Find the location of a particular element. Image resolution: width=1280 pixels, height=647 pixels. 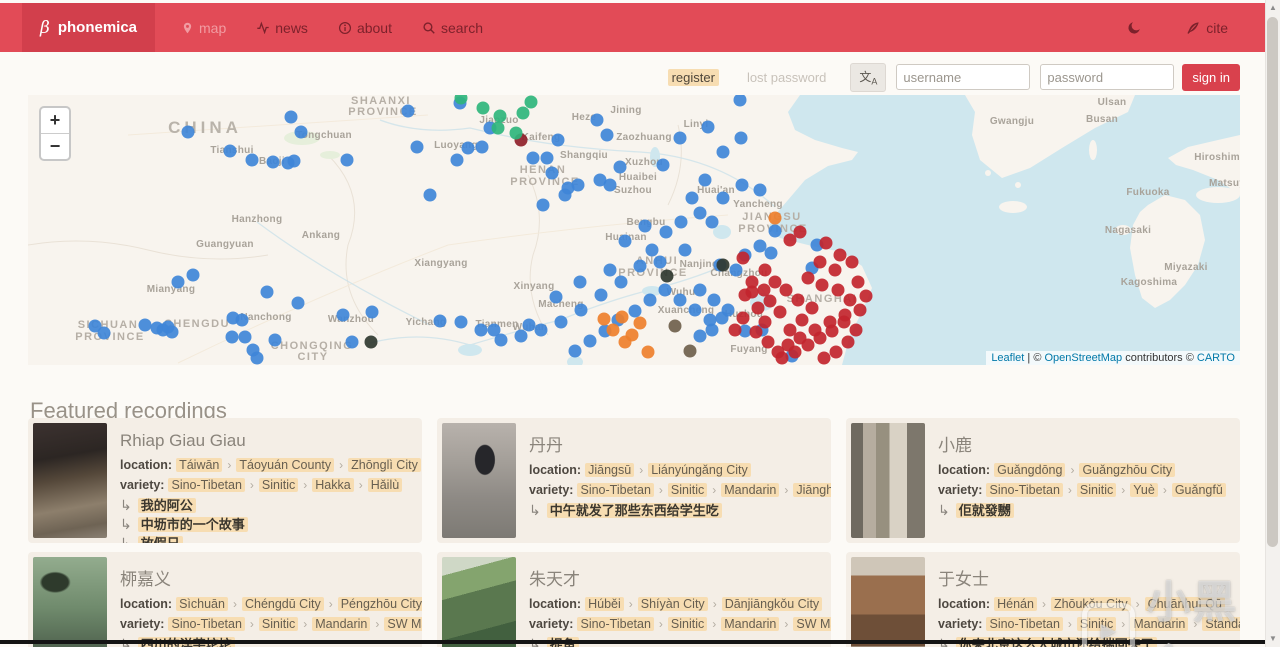

dark-mode-toggle is located at coordinates (1134, 27).